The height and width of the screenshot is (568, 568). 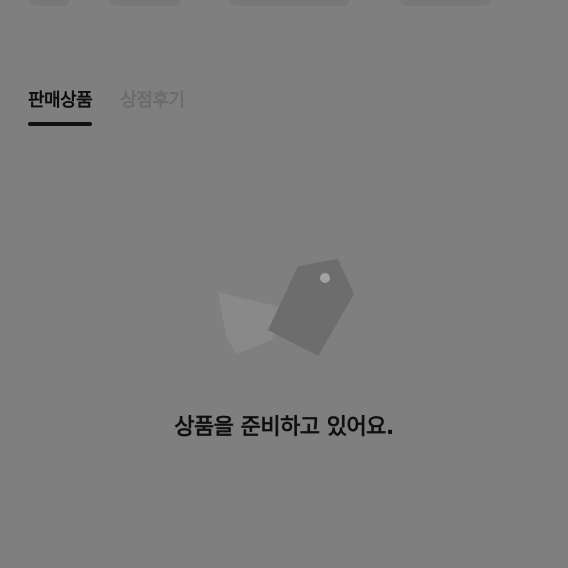 What do you see at coordinates (325, 278) in the screenshot?
I see `tag-hole` at bounding box center [325, 278].